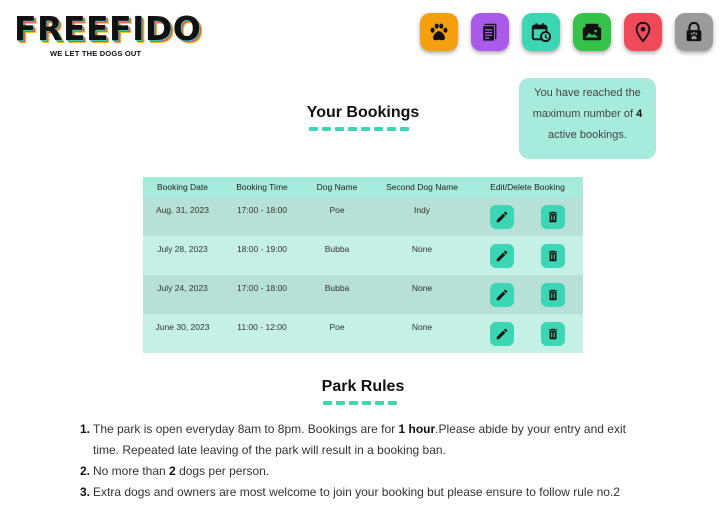  I want to click on nav-bookings-button, so click(541, 32).